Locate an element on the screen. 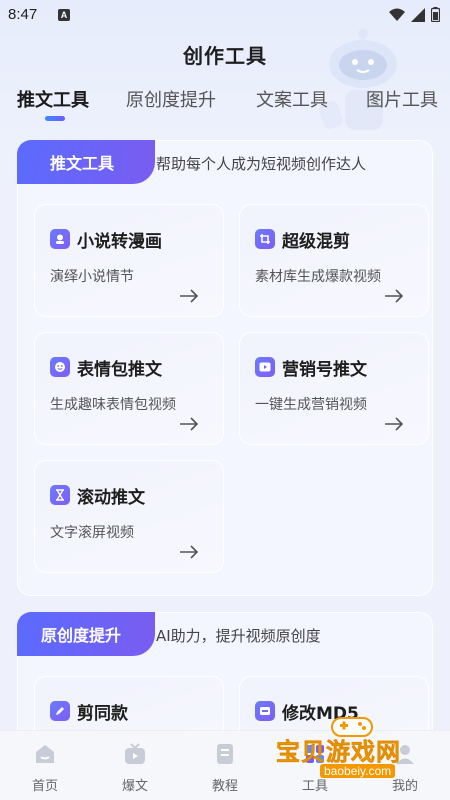 This screenshot has height=800, width=450. emoji-icon is located at coordinates (60, 367).